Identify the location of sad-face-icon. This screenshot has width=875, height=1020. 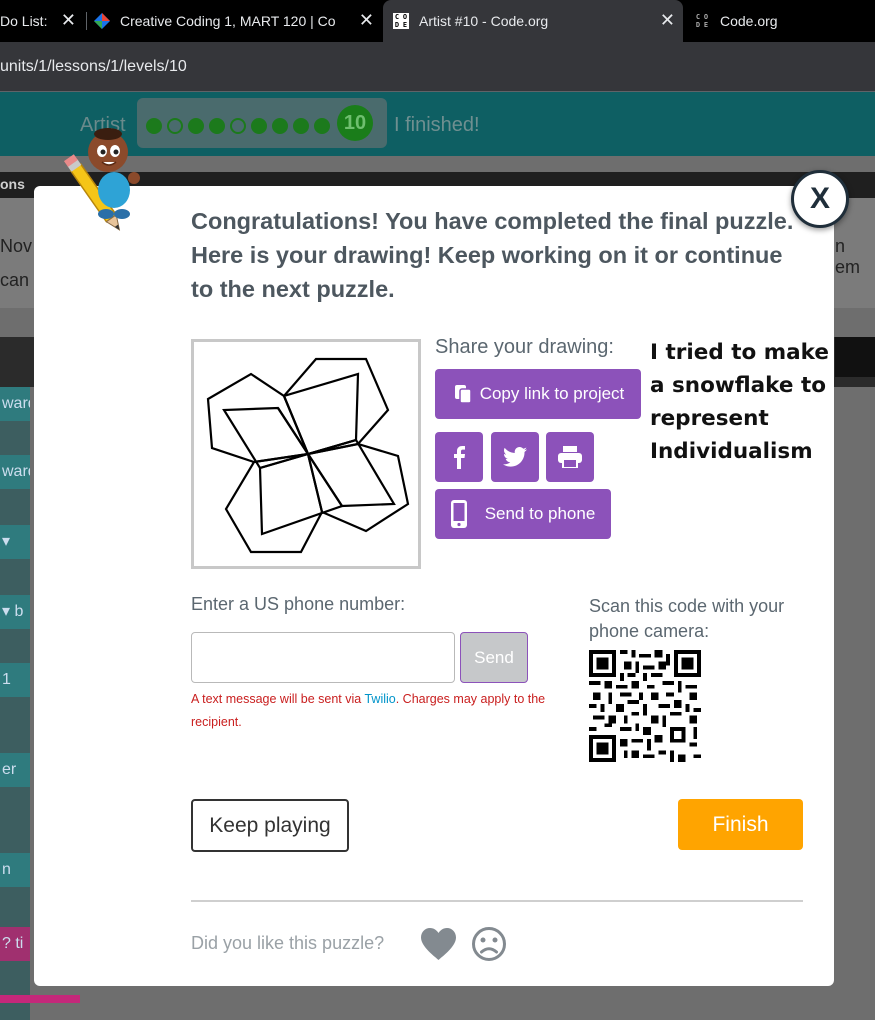
(489, 944).